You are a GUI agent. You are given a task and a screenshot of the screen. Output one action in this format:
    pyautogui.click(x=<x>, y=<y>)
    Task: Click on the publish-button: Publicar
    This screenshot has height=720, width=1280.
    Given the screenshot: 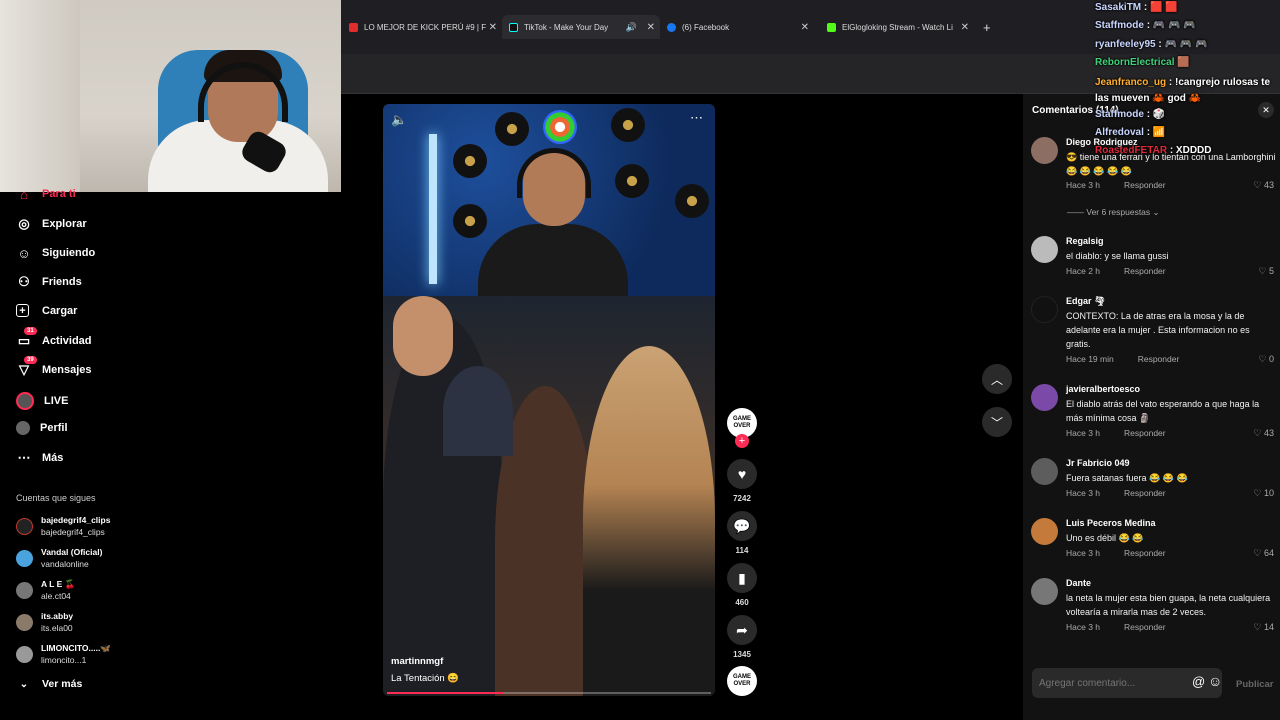 What is the action you would take?
    pyautogui.click(x=1255, y=684)
    